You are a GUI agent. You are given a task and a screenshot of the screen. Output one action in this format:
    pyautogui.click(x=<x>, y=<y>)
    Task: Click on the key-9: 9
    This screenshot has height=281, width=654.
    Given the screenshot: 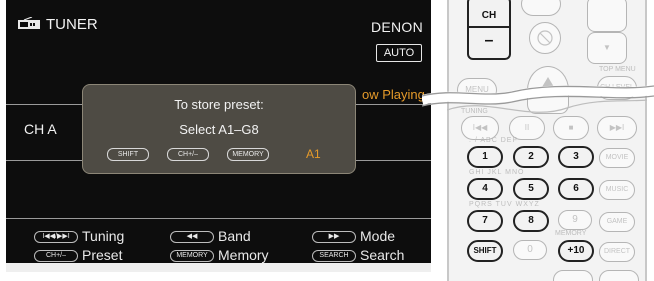 What is the action you would take?
    pyautogui.click(x=575, y=220)
    